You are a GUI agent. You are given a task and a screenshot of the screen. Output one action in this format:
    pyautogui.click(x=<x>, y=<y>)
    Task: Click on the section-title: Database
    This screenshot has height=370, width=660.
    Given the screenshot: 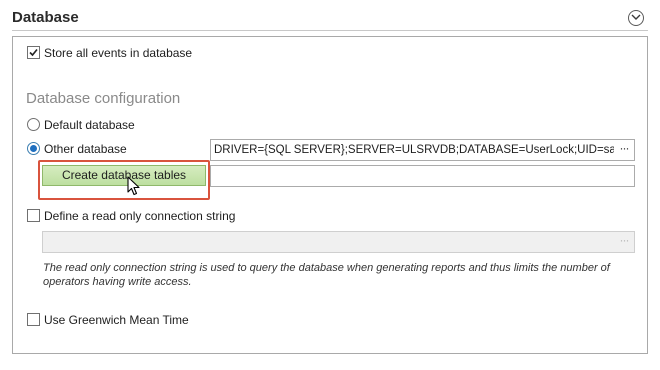 What is the action you would take?
    pyautogui.click(x=45, y=17)
    